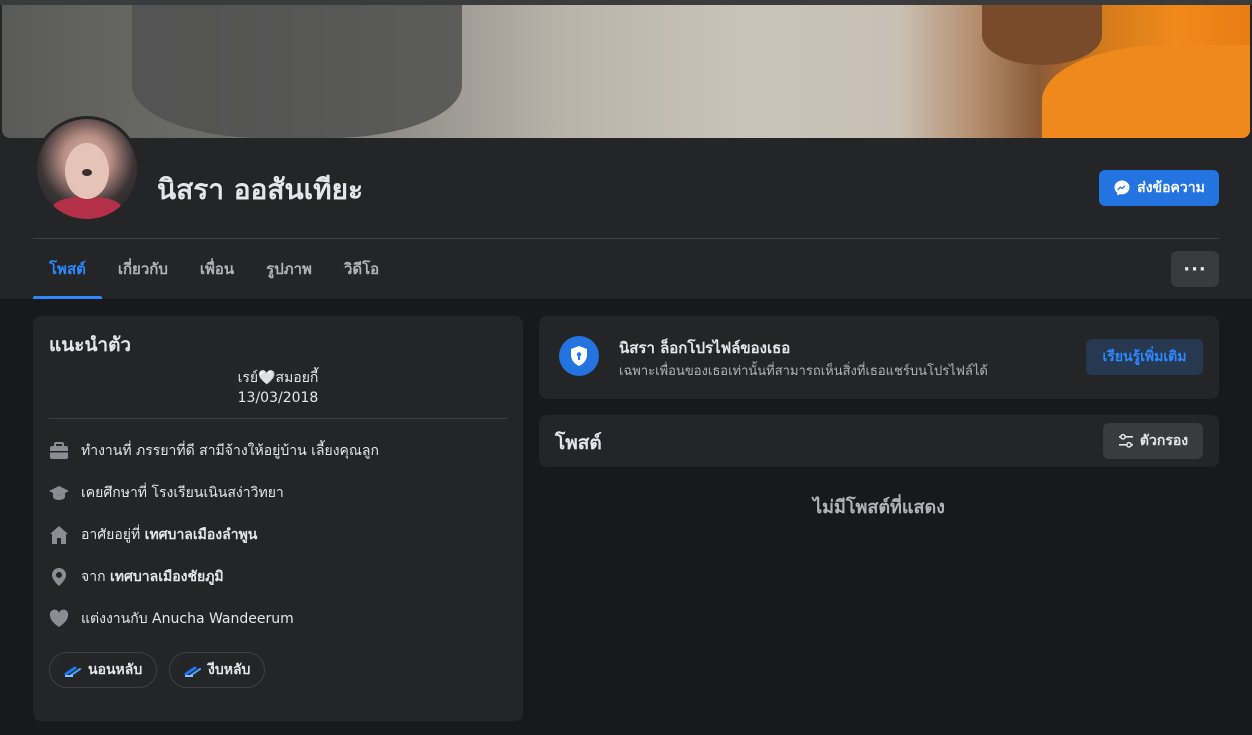  I want to click on filter-sliders-icon, so click(1125, 440).